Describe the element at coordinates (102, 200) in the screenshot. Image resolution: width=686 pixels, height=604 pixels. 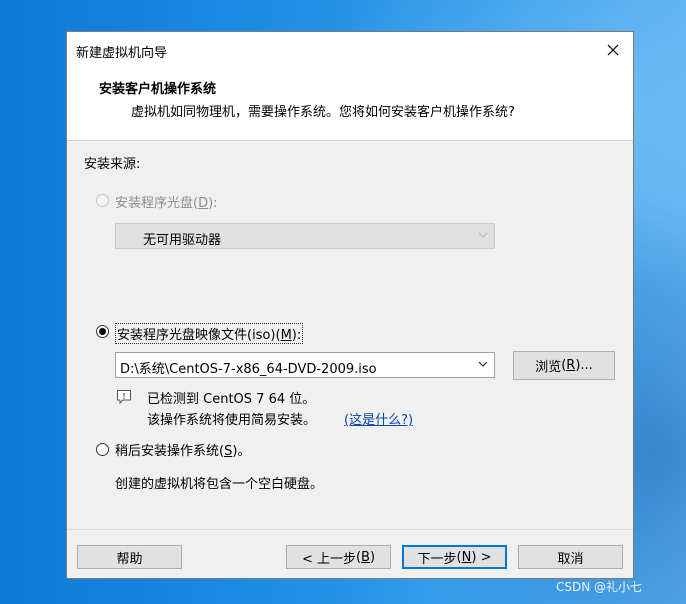
I see `disc-radio` at that location.